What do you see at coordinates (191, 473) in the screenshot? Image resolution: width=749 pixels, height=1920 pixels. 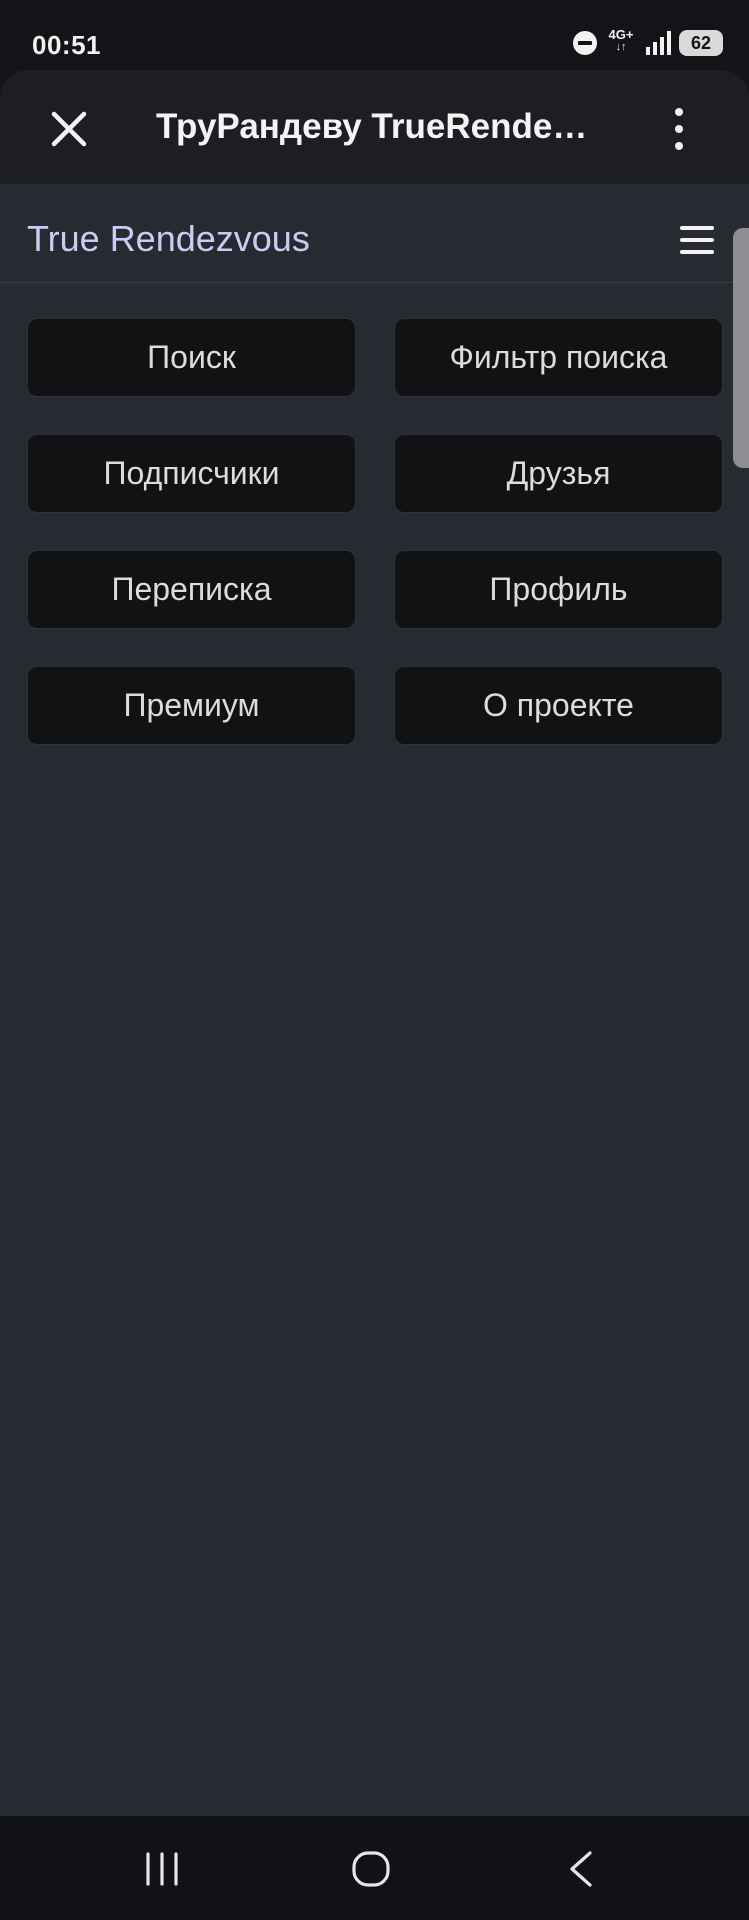 I see `subscribers-button: Подписчики` at bounding box center [191, 473].